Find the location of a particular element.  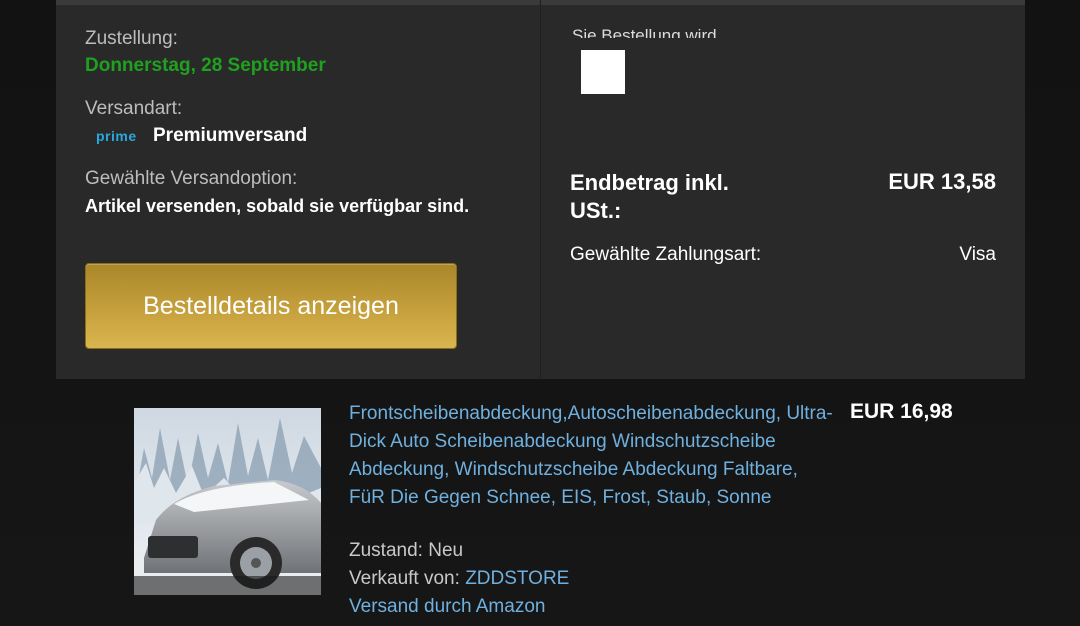

prime-logo-icon: prime is located at coordinates (116, 136).